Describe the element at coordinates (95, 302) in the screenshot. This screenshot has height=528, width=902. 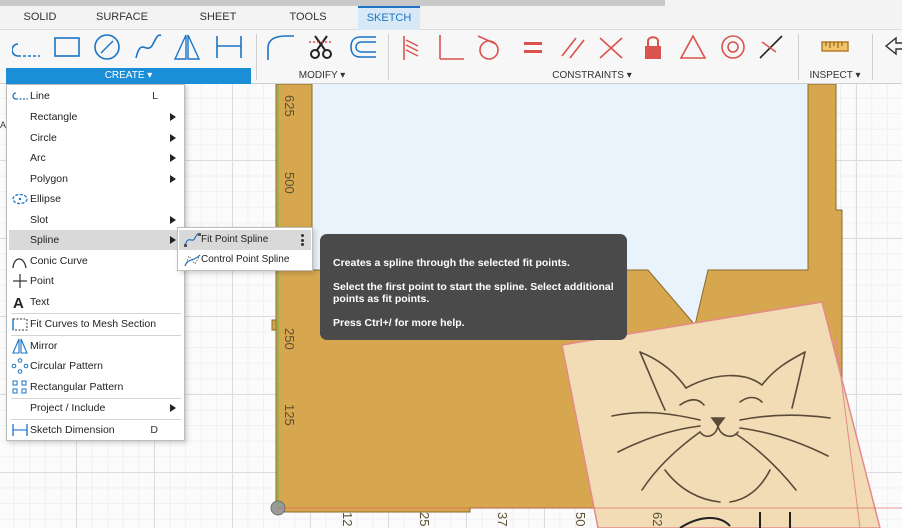
I see `menu-item-text: A Text` at that location.